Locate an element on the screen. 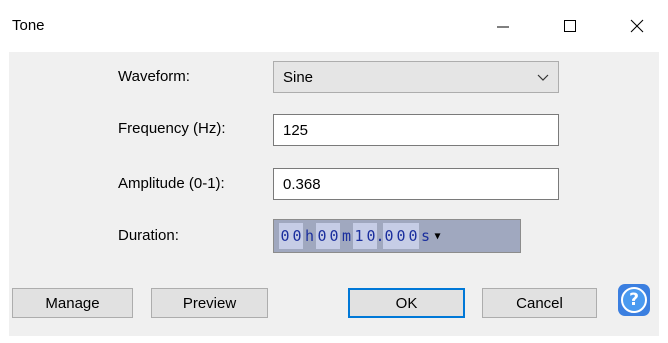  chevron-down-icon is located at coordinates (543, 77).